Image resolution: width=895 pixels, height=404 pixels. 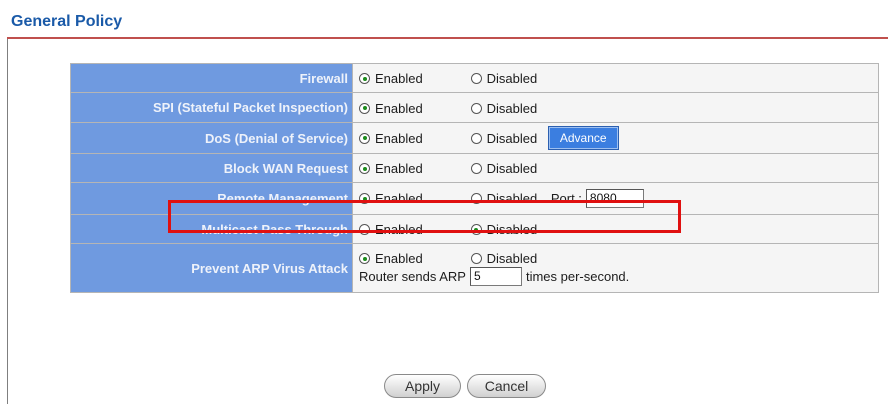 What do you see at coordinates (211, 168) in the screenshot?
I see `row-label: Block WAN Request` at bounding box center [211, 168].